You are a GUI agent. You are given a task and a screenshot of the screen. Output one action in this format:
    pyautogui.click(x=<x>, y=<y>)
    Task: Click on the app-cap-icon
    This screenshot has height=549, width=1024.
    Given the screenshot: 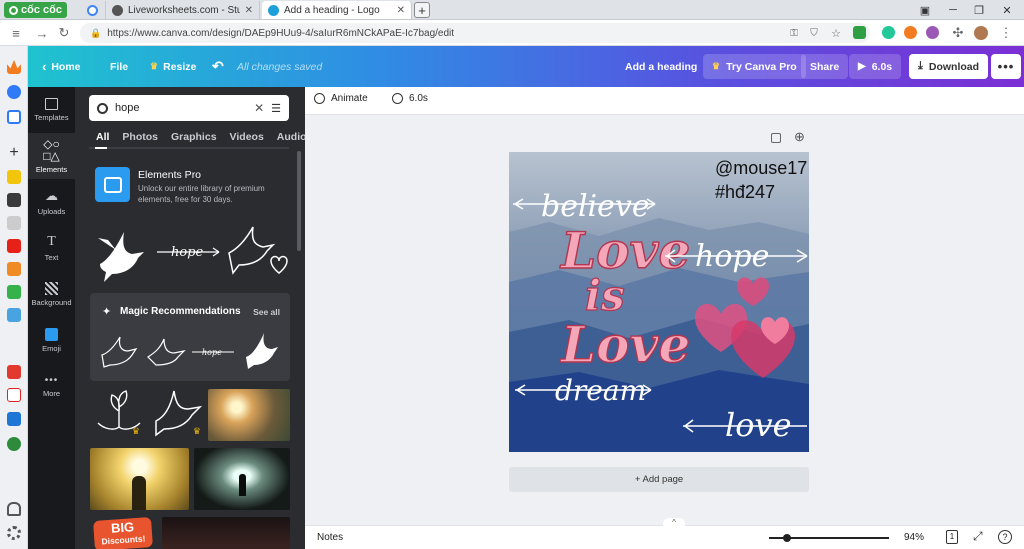 What is the action you would take?
    pyautogui.click(x=14, y=444)
    